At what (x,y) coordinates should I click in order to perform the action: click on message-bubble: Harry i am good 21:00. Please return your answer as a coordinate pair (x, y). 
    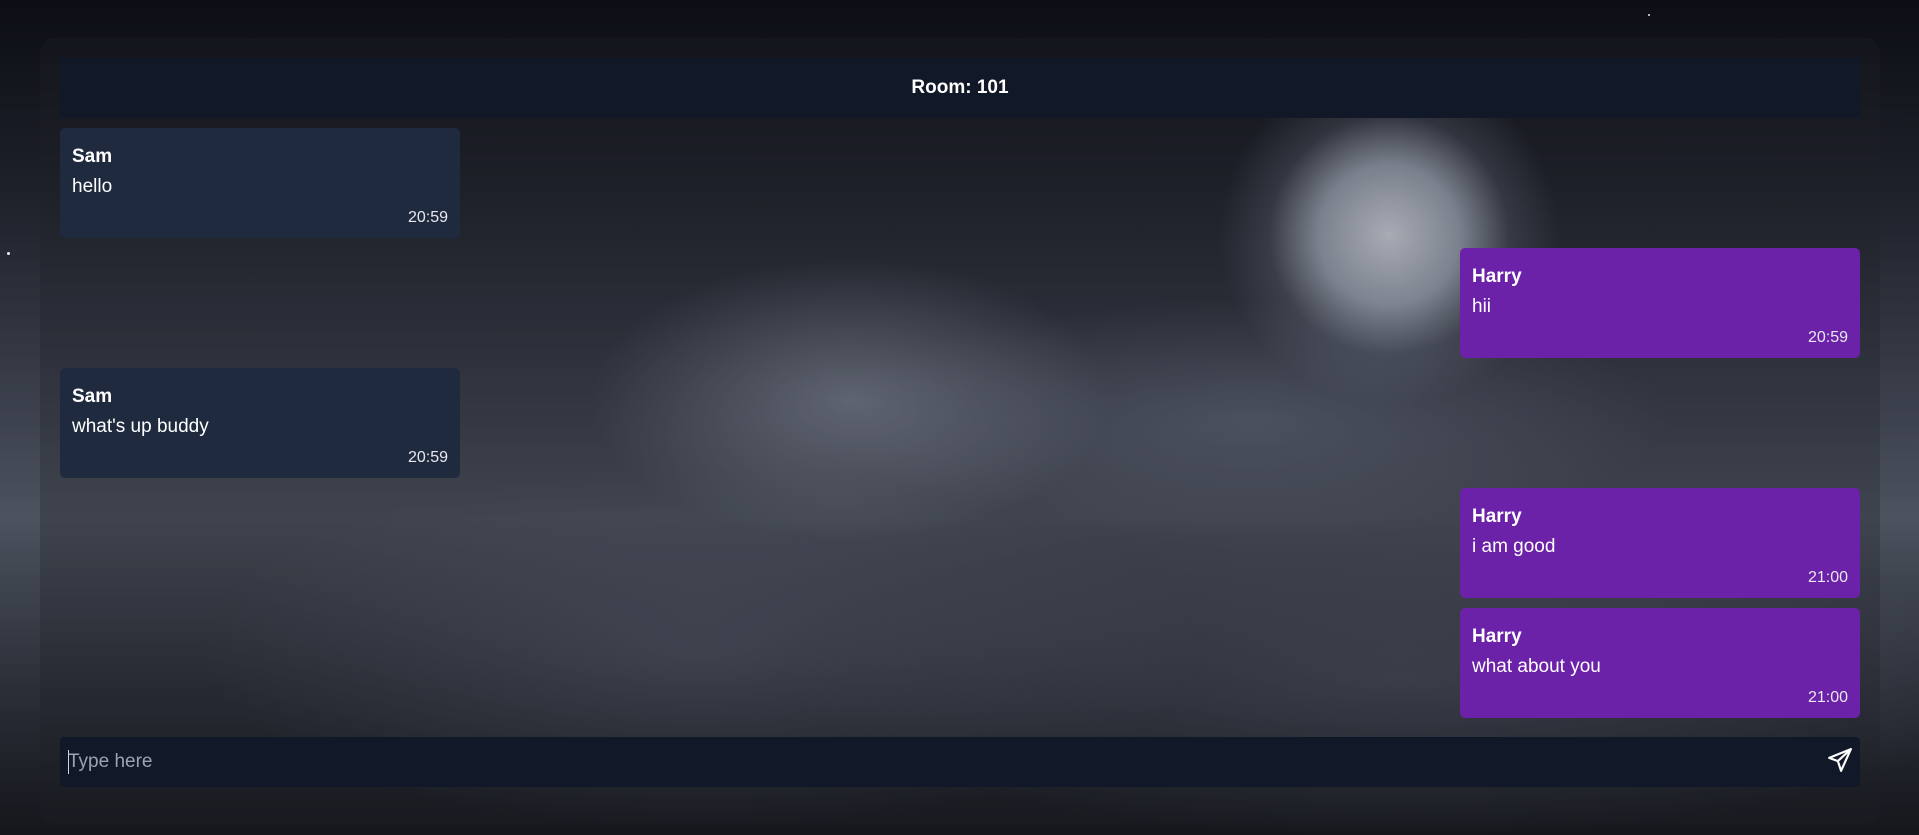
    Looking at the image, I should click on (1660, 543).